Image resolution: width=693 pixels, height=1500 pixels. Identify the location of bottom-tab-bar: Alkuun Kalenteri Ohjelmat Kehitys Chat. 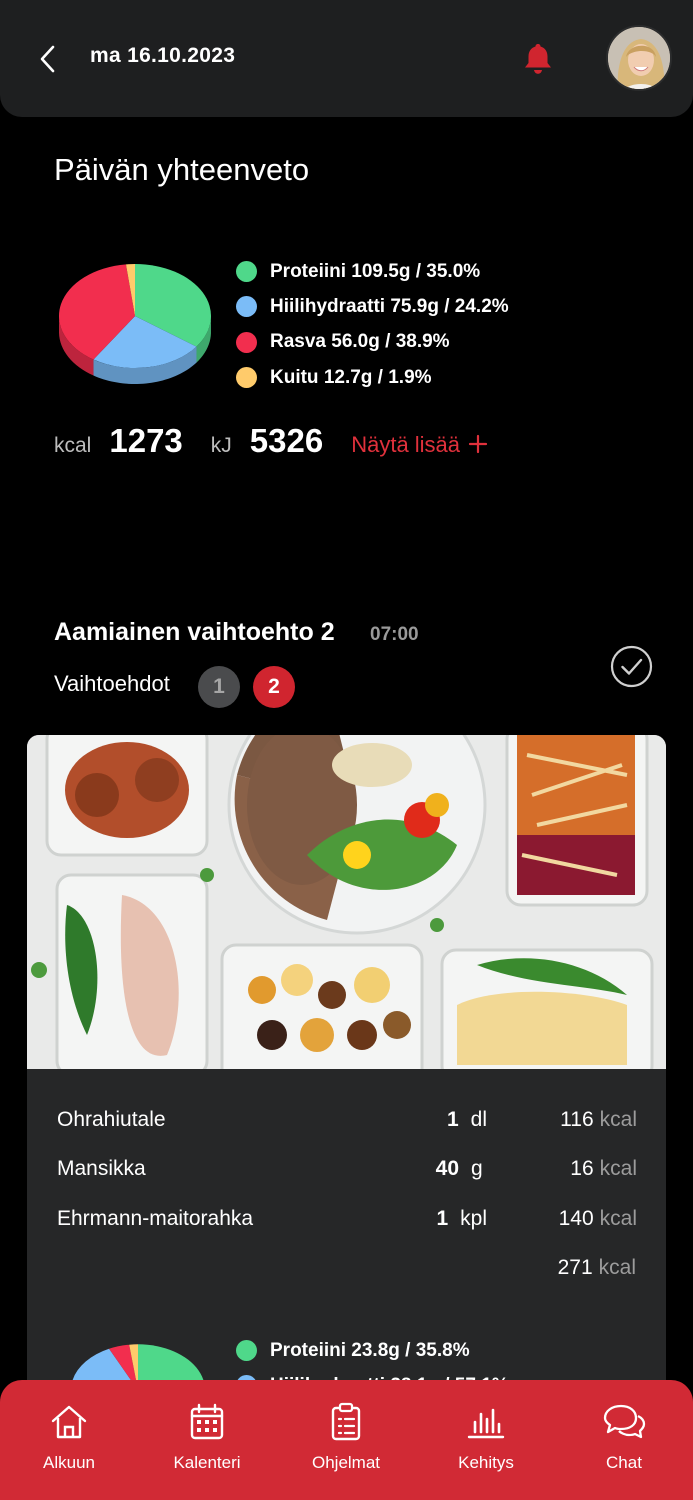
(346, 1440).